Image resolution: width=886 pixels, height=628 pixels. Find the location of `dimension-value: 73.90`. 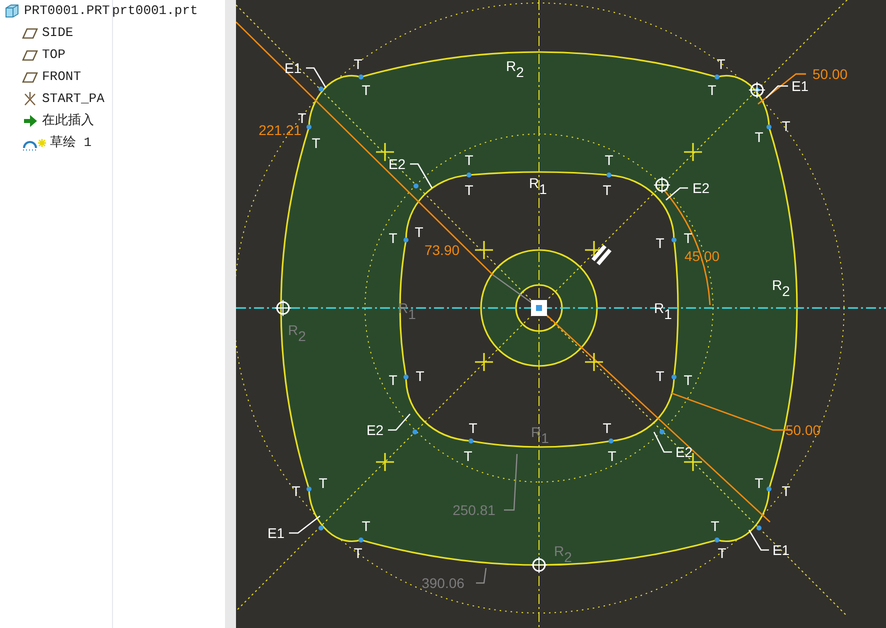

dimension-value: 73.90 is located at coordinates (442, 250).